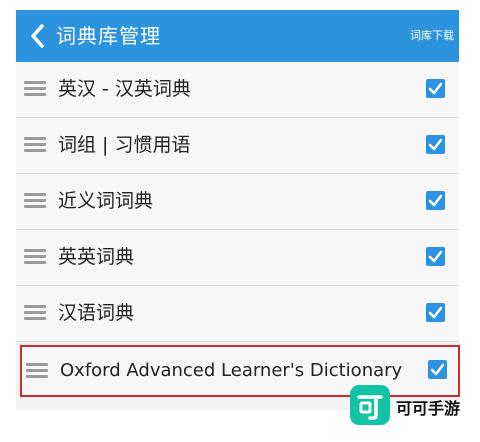 Image resolution: width=480 pixels, height=442 pixels. What do you see at coordinates (237, 314) in the screenshot?
I see `dictionary-row: 汉语词典` at bounding box center [237, 314].